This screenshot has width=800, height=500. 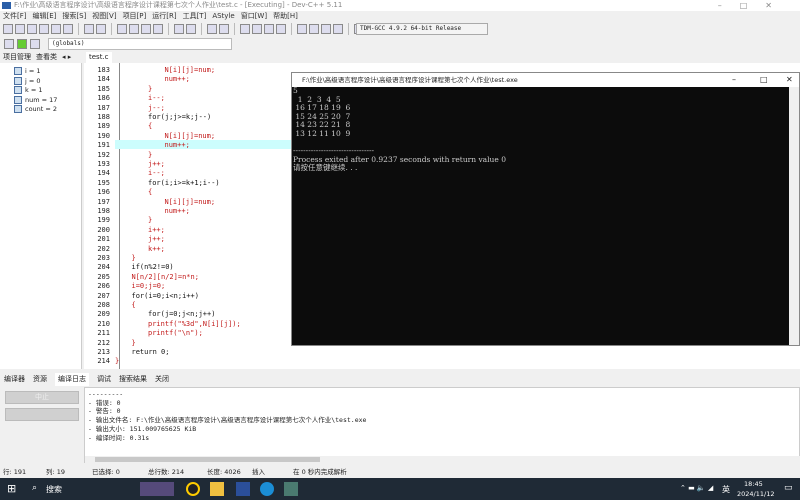 I want to click on clock-date: 2024/11/12, so click(x=755, y=494).